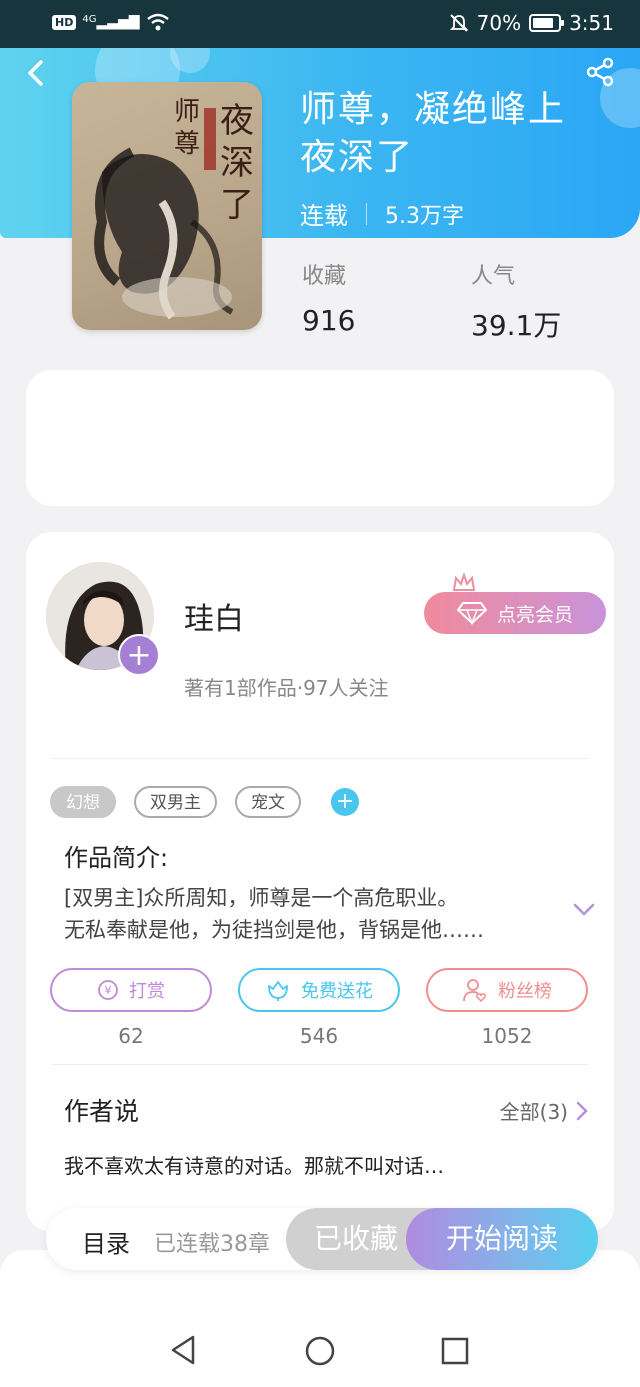  What do you see at coordinates (116, 858) in the screenshot?
I see `intro-title: 作品简介:` at bounding box center [116, 858].